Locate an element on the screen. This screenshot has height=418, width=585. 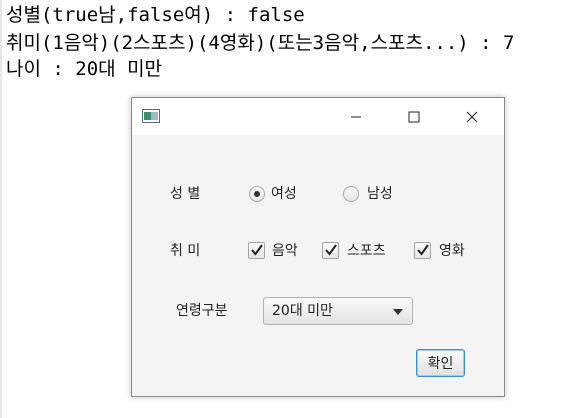
age-select: 20대 미만 is located at coordinates (338, 311).